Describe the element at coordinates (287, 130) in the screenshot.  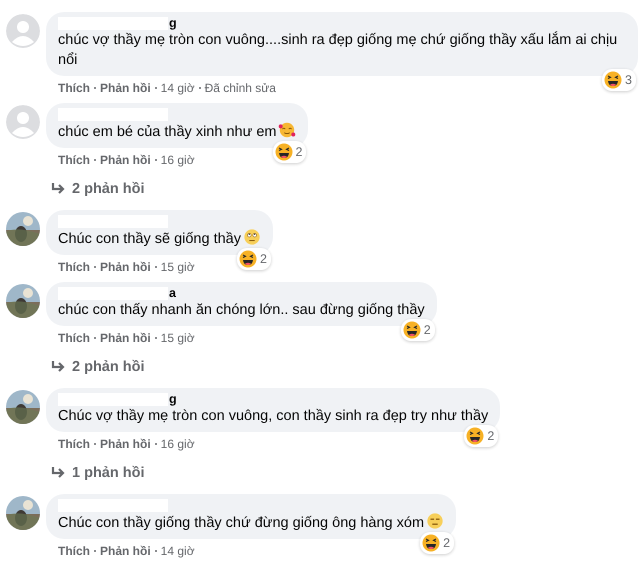
I see `heart-face-icon` at that location.